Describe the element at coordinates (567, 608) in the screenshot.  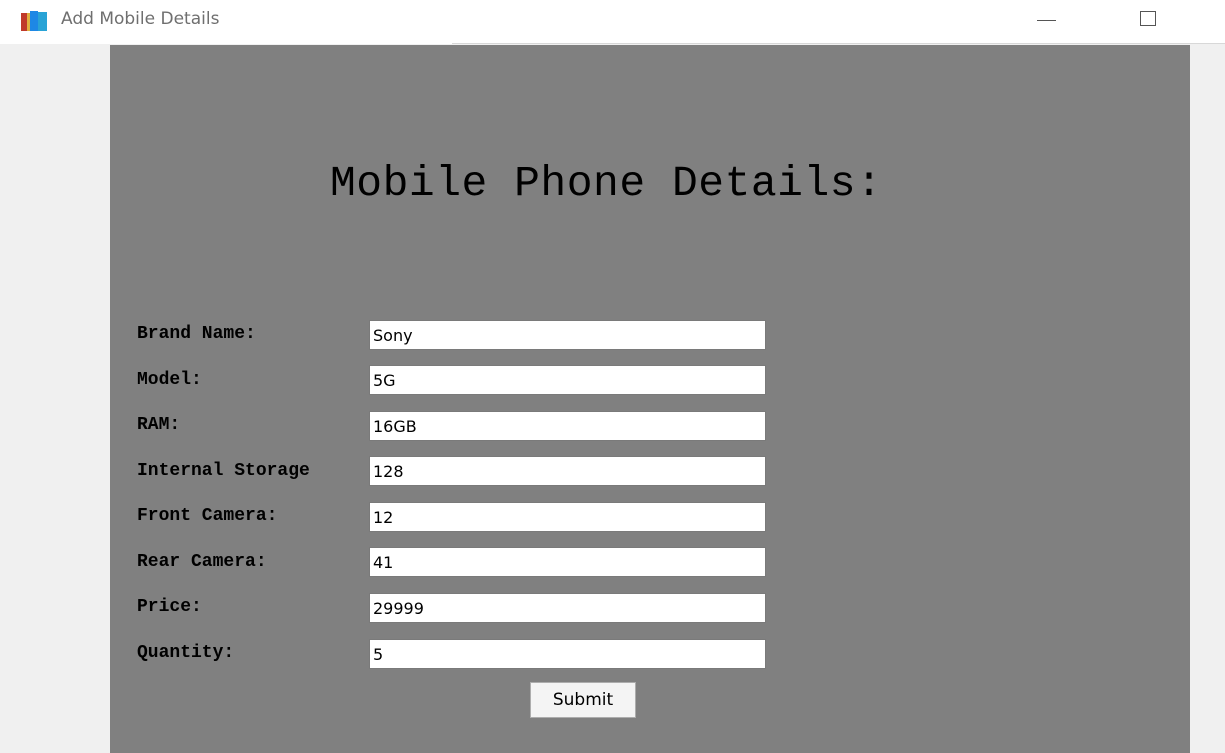
I see `price-input` at that location.